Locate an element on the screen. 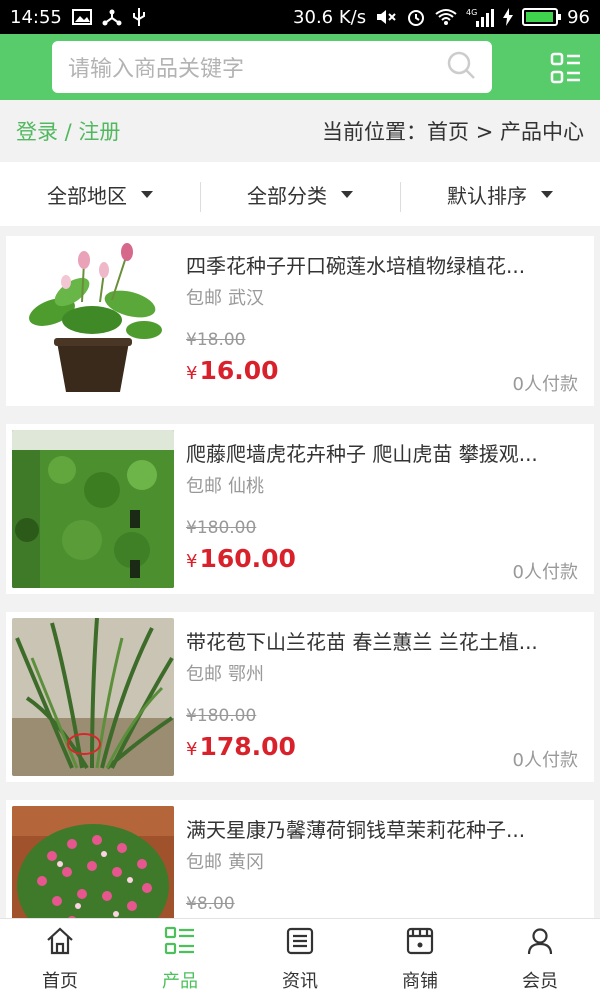 The height and width of the screenshot is (1000, 600). filter-bar: 全部地区 全部分类 默认排序 is located at coordinates (300, 194).